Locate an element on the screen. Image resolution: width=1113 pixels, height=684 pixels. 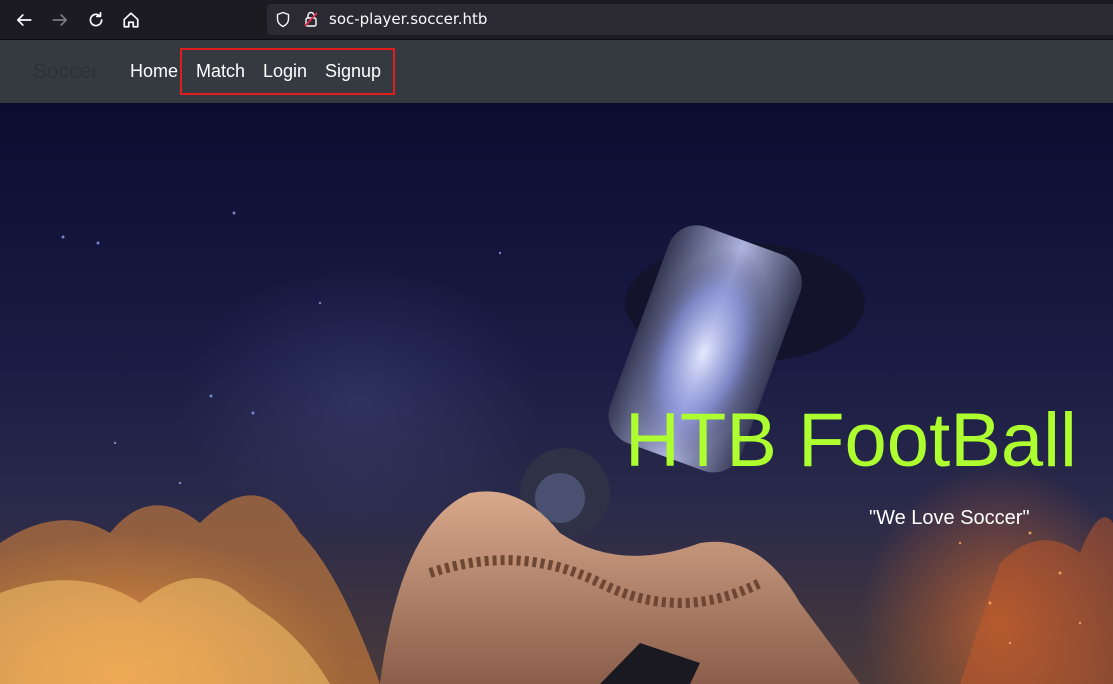
back-arrow-icon is located at coordinates (24, 20).